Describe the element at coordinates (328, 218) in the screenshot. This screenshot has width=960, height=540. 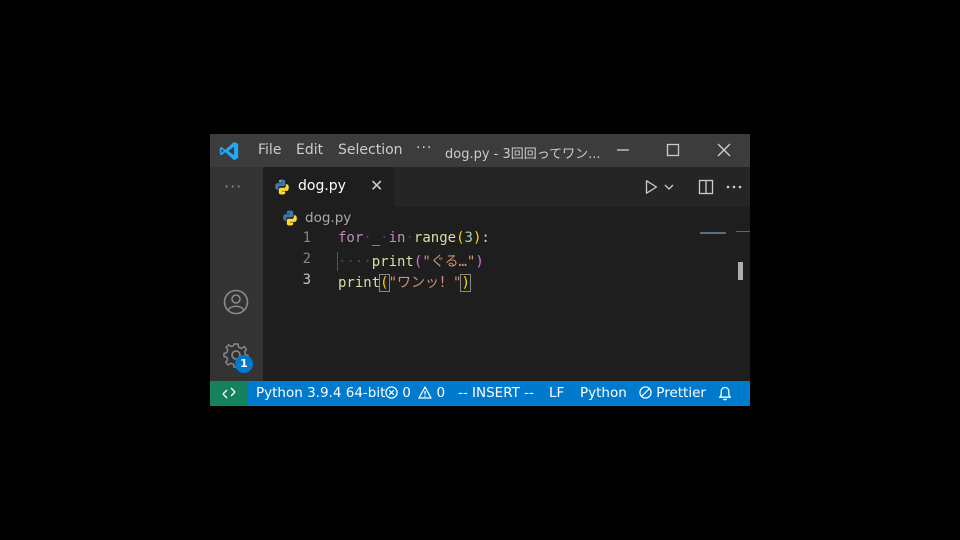
I see `breadcrumb-file: dog.py` at that location.